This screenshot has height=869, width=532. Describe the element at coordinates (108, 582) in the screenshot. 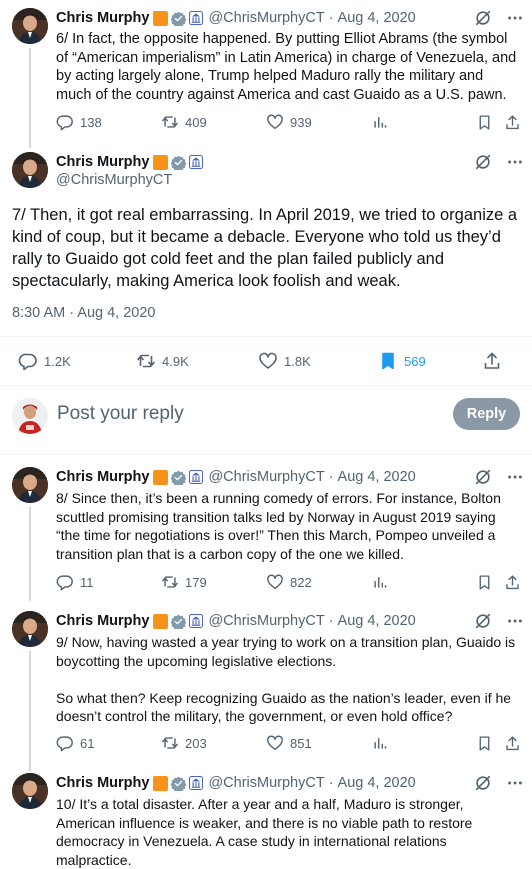

I see `reply-button: 11` at that location.